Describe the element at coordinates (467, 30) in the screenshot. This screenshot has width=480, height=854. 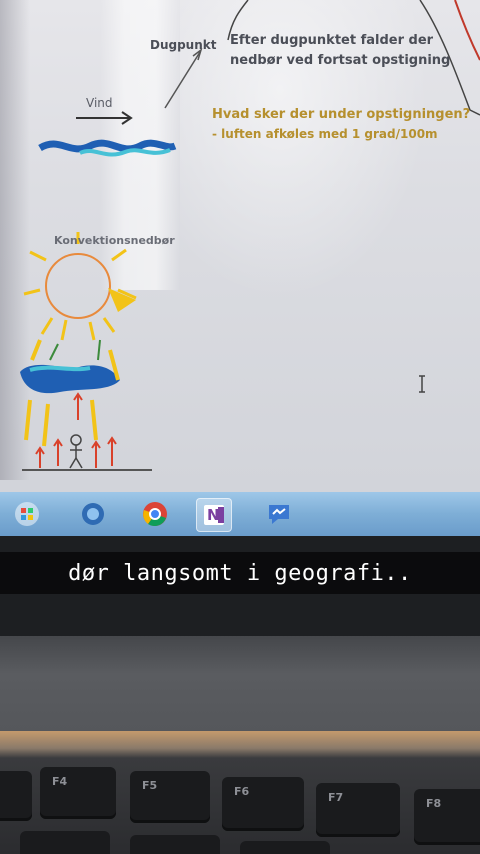
I see `mountain-red-line` at that location.